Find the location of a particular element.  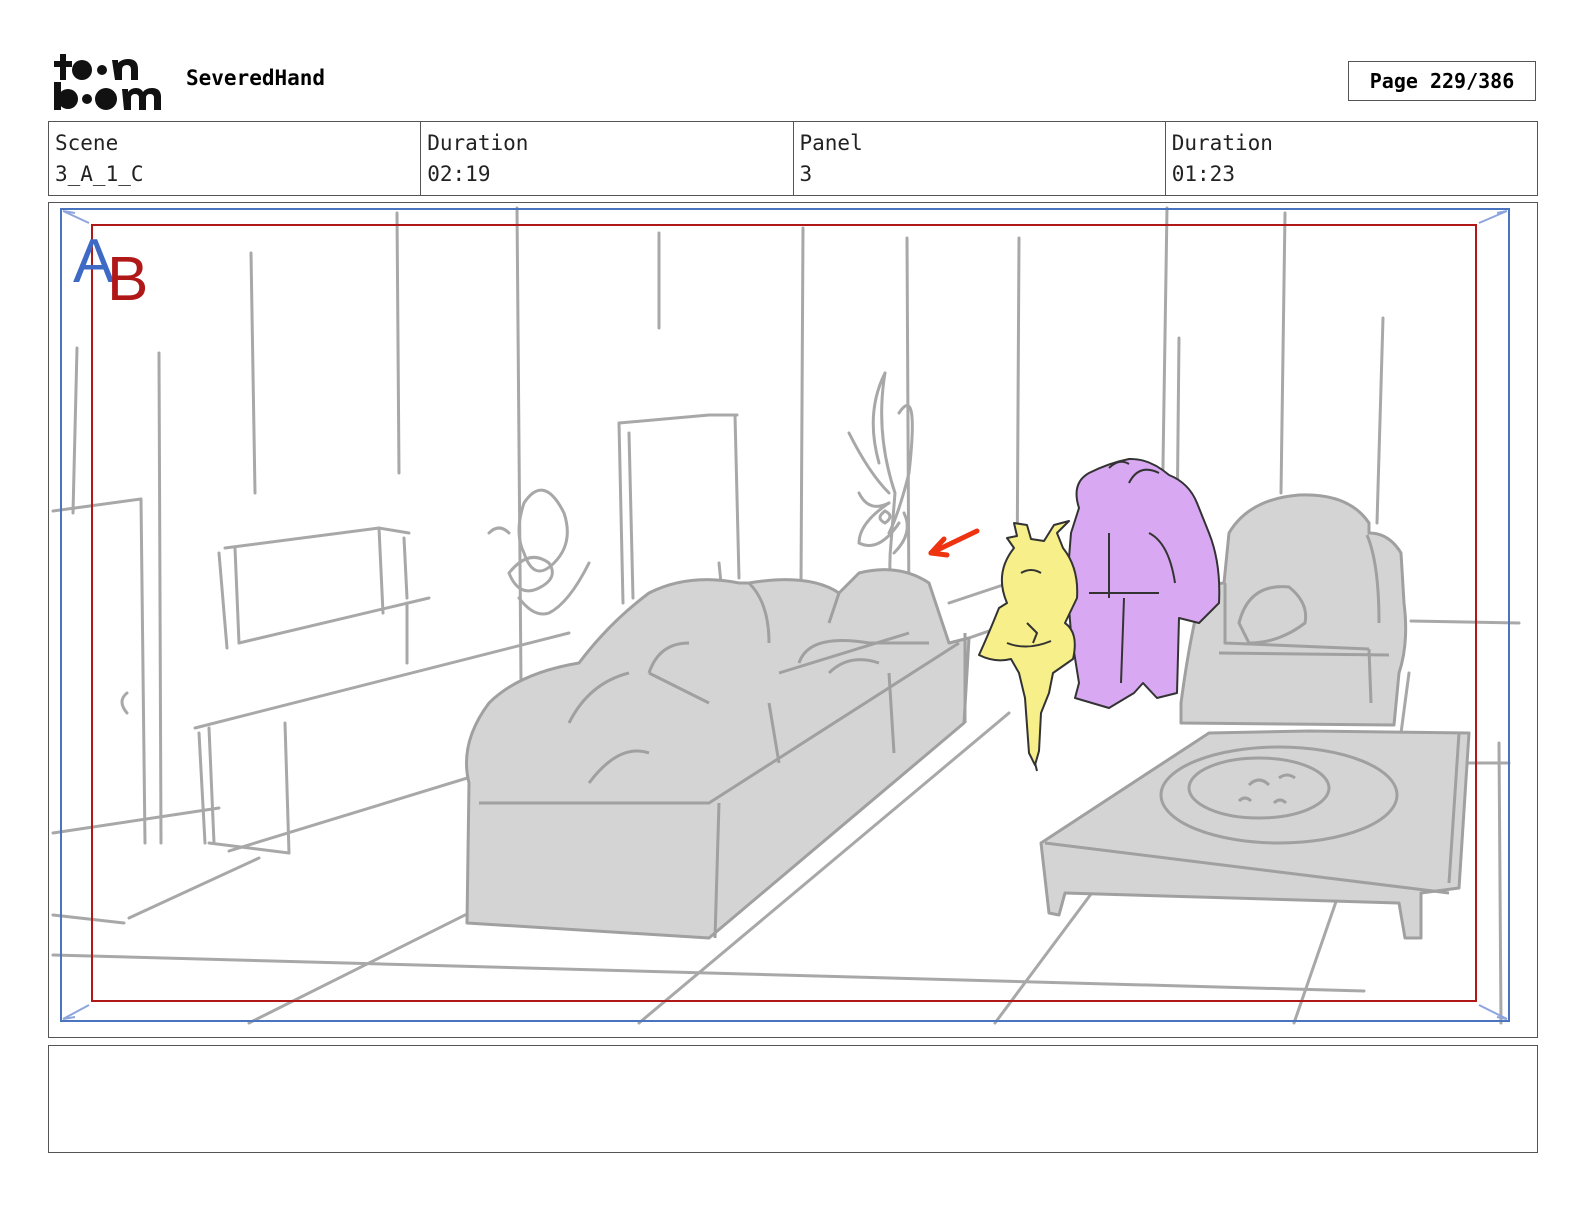

panel-notes-box is located at coordinates (793, 1099).